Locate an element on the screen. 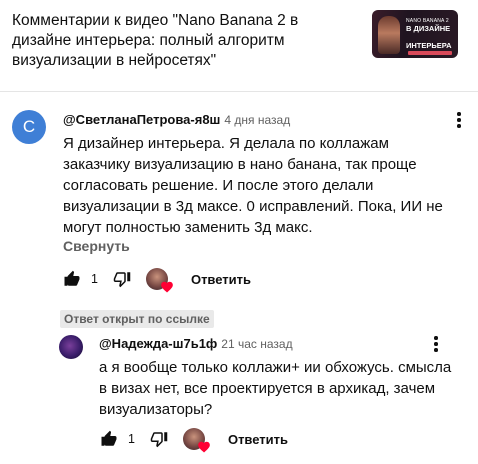 The height and width of the screenshot is (464, 478). reply-creator-heart-avatar is located at coordinates (196, 440).